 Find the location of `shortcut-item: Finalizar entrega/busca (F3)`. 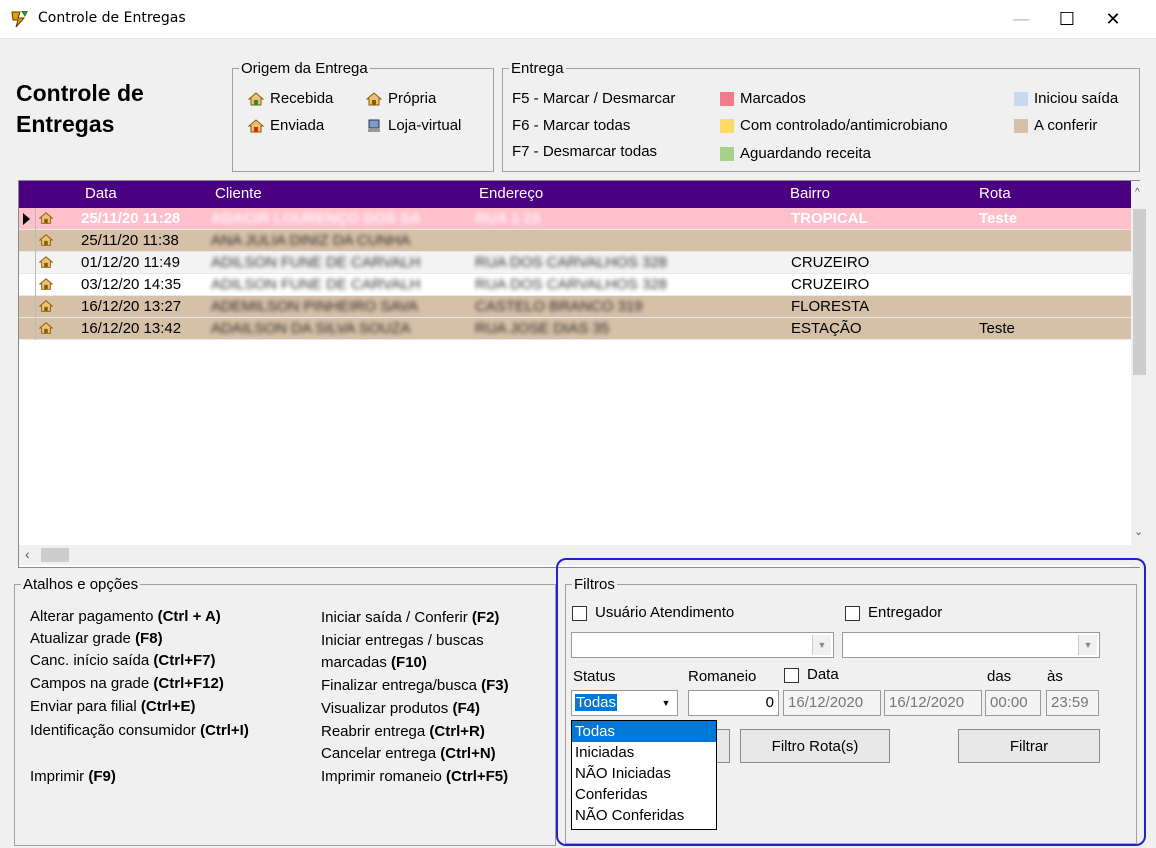

shortcut-item: Finalizar entrega/busca (F3) is located at coordinates (415, 685).